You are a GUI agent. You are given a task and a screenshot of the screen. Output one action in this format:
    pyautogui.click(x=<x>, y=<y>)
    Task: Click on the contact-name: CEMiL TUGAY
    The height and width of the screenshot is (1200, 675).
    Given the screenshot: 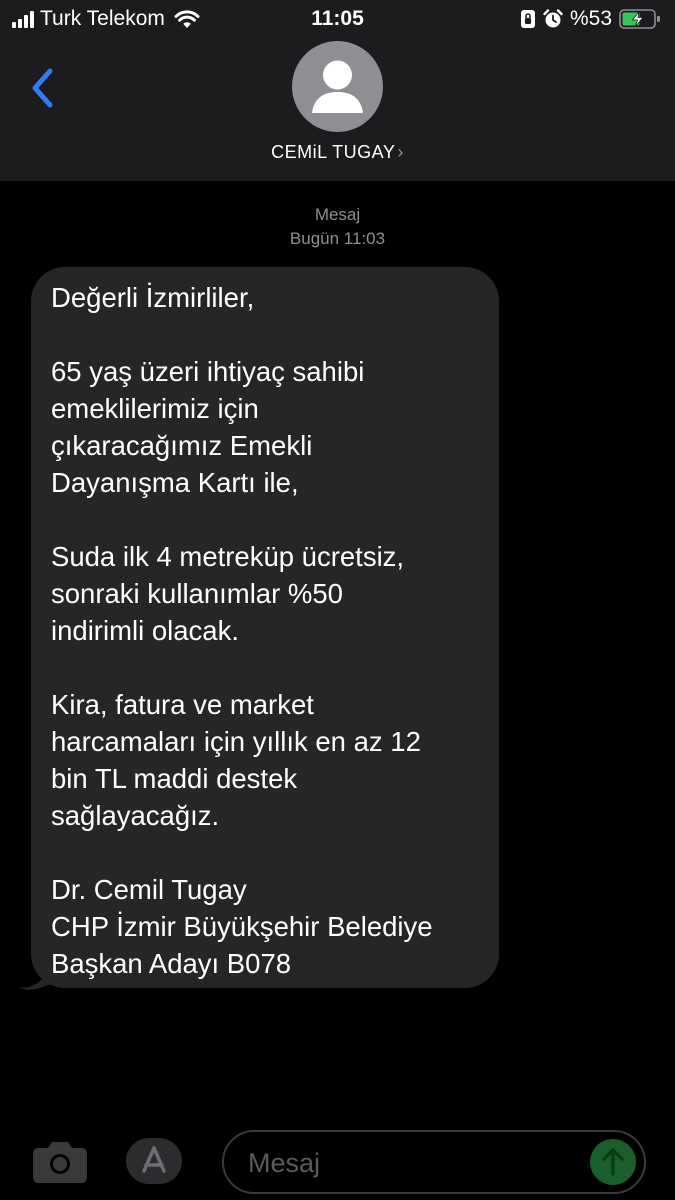 What is the action you would take?
    pyautogui.click(x=333, y=152)
    